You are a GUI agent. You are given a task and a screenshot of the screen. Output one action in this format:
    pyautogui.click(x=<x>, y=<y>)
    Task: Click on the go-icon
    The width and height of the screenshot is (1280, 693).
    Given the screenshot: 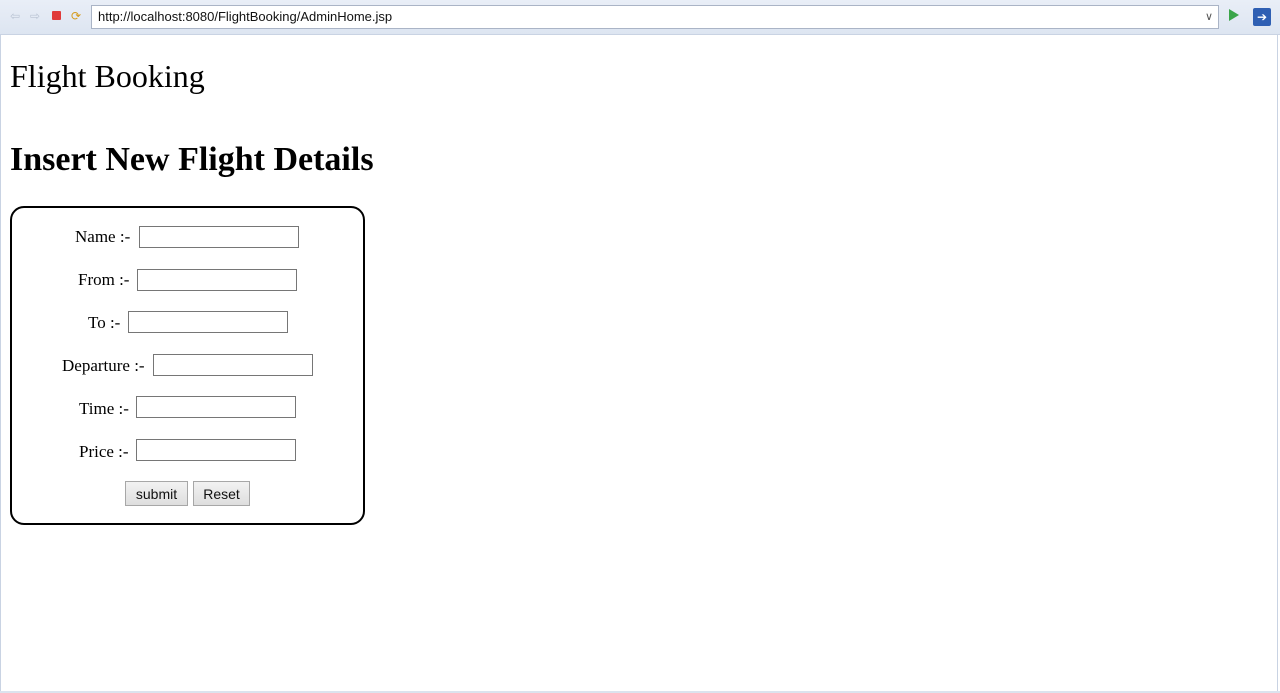 What is the action you would take?
    pyautogui.click(x=1234, y=15)
    